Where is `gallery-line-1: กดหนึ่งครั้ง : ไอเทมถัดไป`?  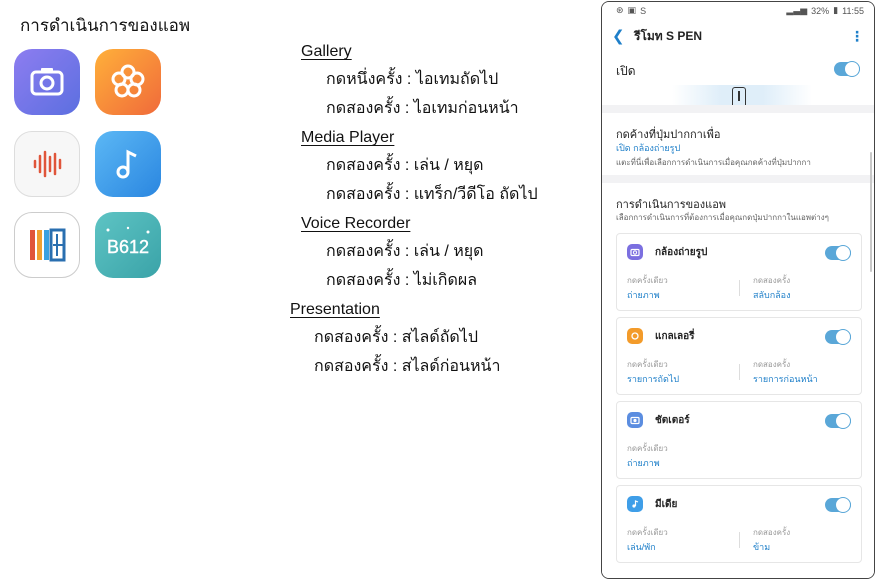
gallery-line-1: กดหนึ่งครั้ง : ไอเทมถัดไป is located at coordinates (412, 79).